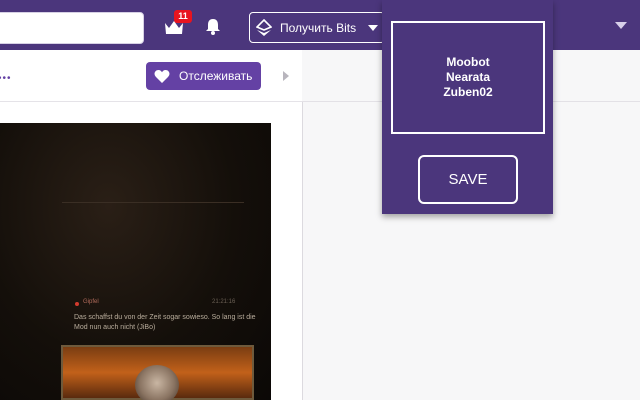 The width and height of the screenshot is (640, 400). I want to click on get-bits-button: Получить Bits, so click(317, 27).